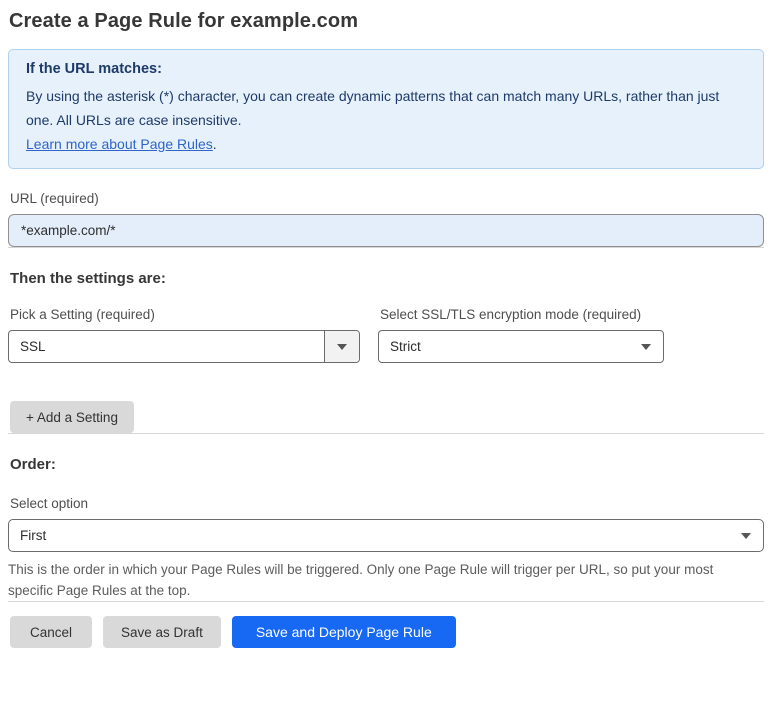  What do you see at coordinates (386, 535) in the screenshot?
I see `order-dropdown: First` at bounding box center [386, 535].